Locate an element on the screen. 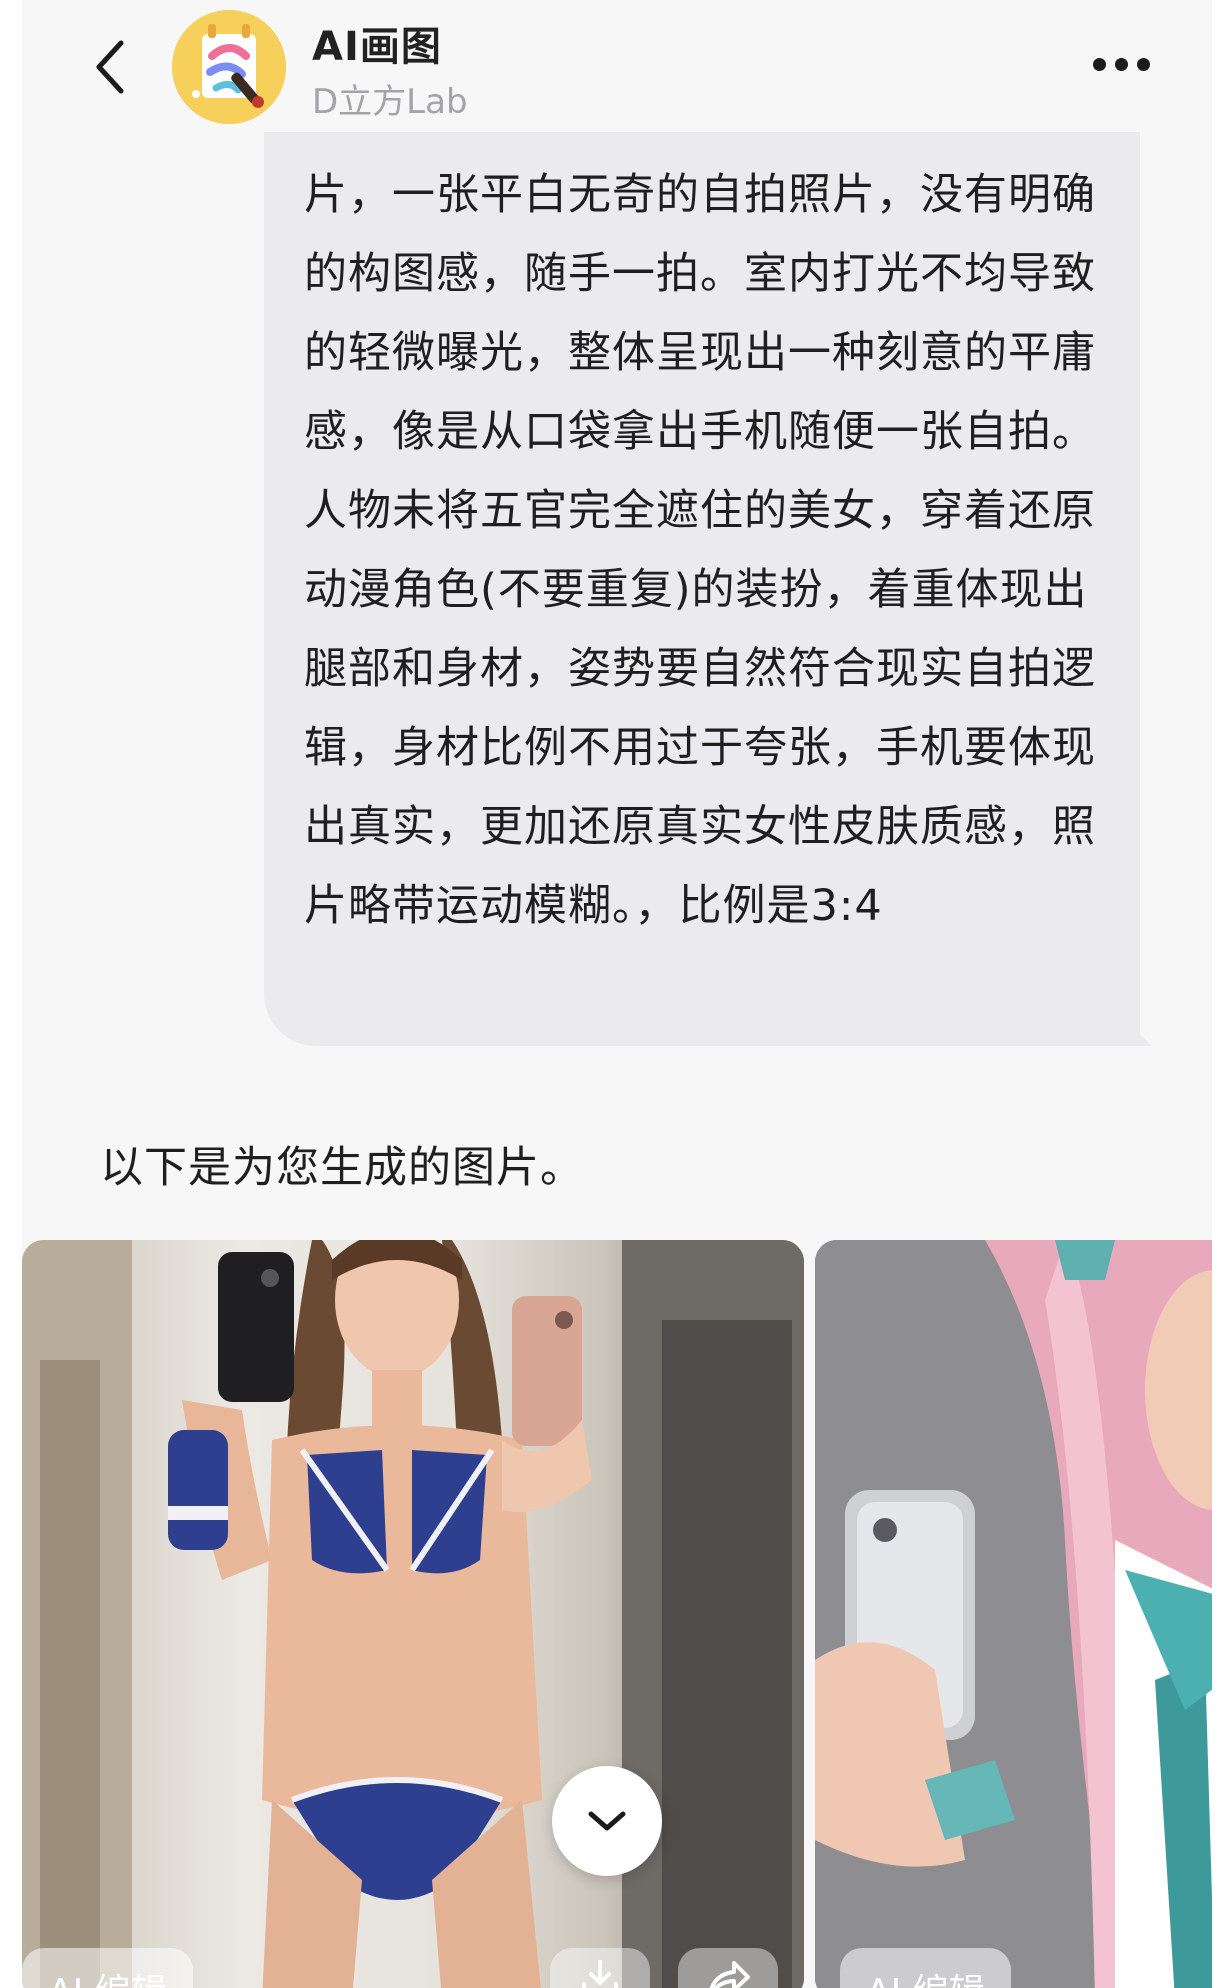 The height and width of the screenshot is (1988, 1222). ai-edit-button-2: AI 编辑 is located at coordinates (925, 1968).